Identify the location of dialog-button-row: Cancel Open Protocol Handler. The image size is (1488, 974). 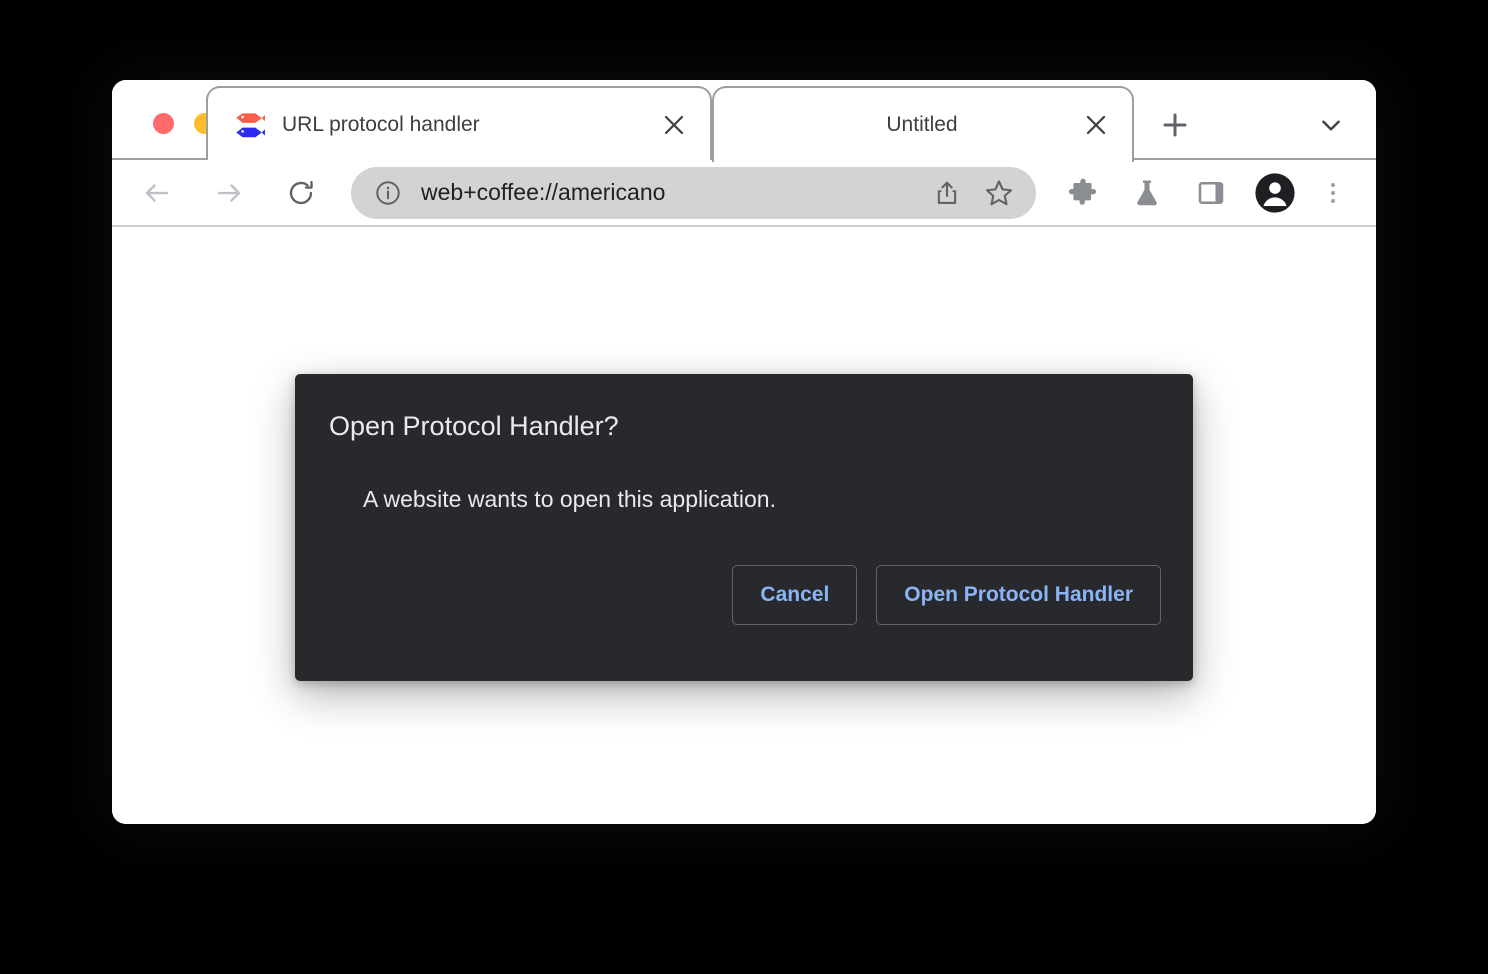
(946, 595).